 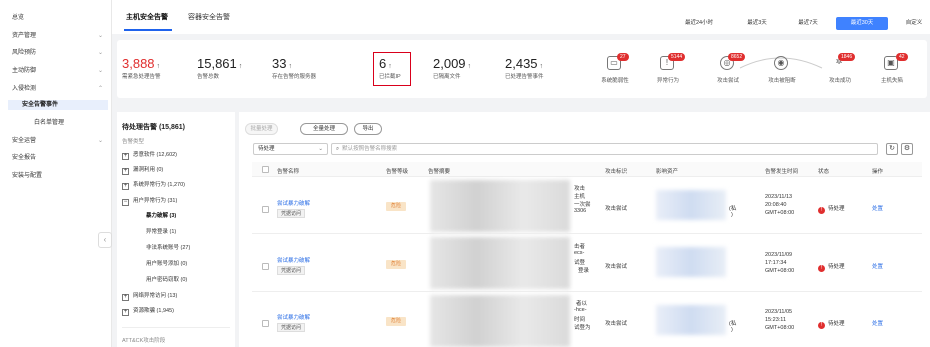 I want to click on alert-time-zone: GMT+08:00, so click(x=780, y=271).